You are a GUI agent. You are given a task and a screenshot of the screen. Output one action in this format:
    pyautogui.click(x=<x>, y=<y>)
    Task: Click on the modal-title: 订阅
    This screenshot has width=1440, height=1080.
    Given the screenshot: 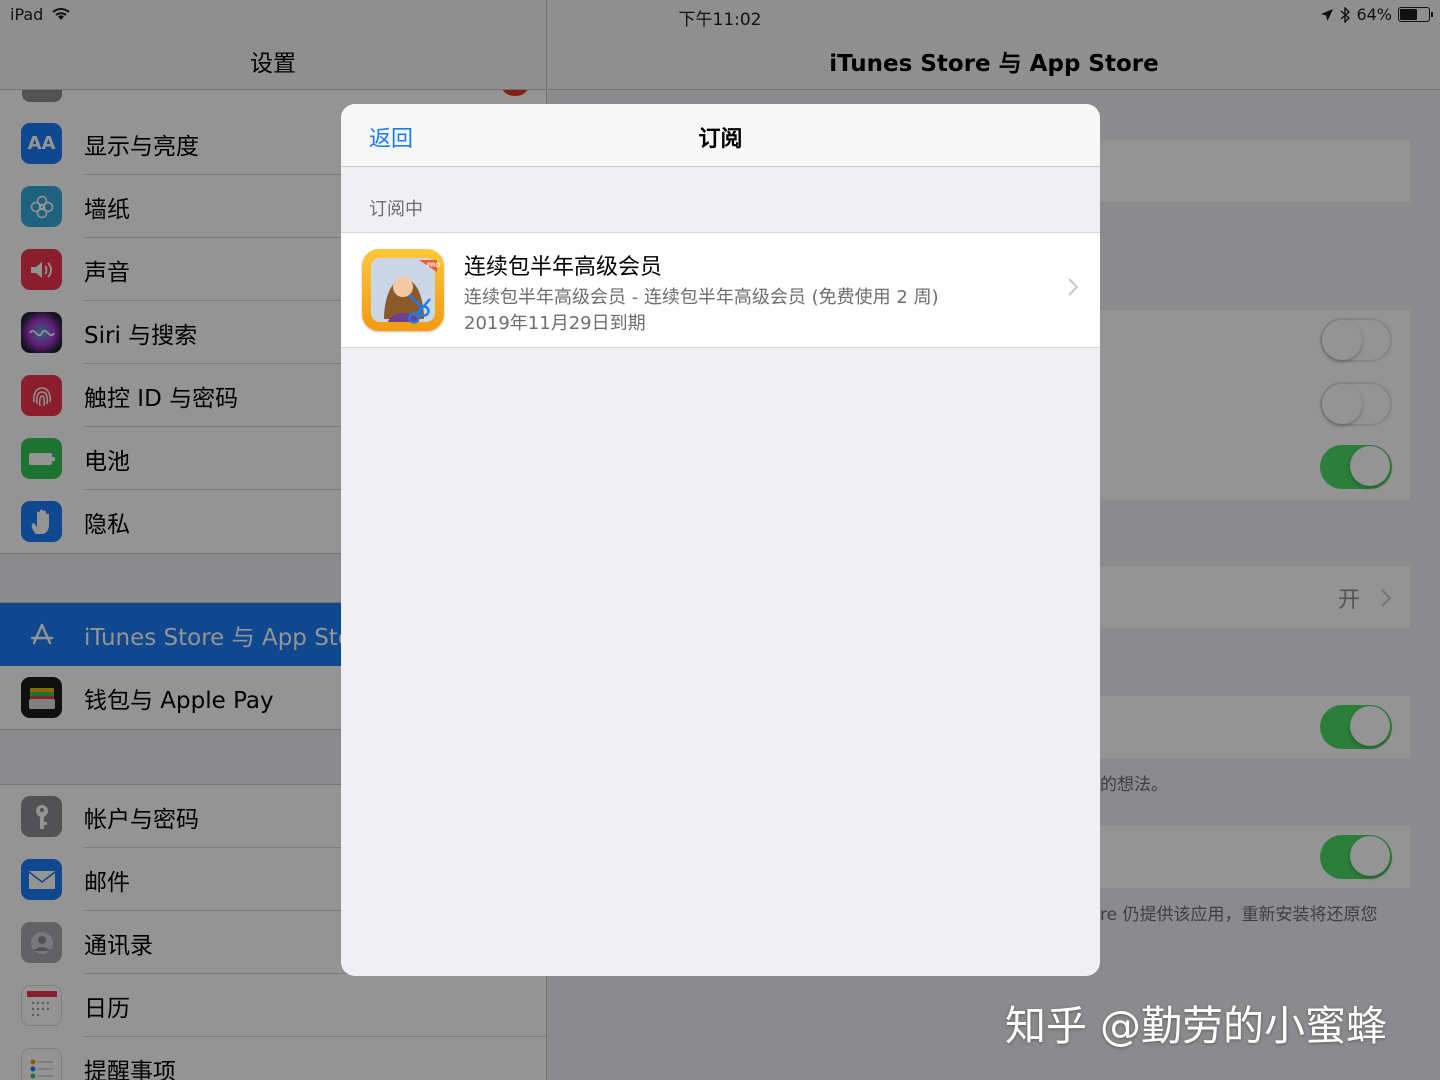 What is the action you would take?
    pyautogui.click(x=720, y=139)
    